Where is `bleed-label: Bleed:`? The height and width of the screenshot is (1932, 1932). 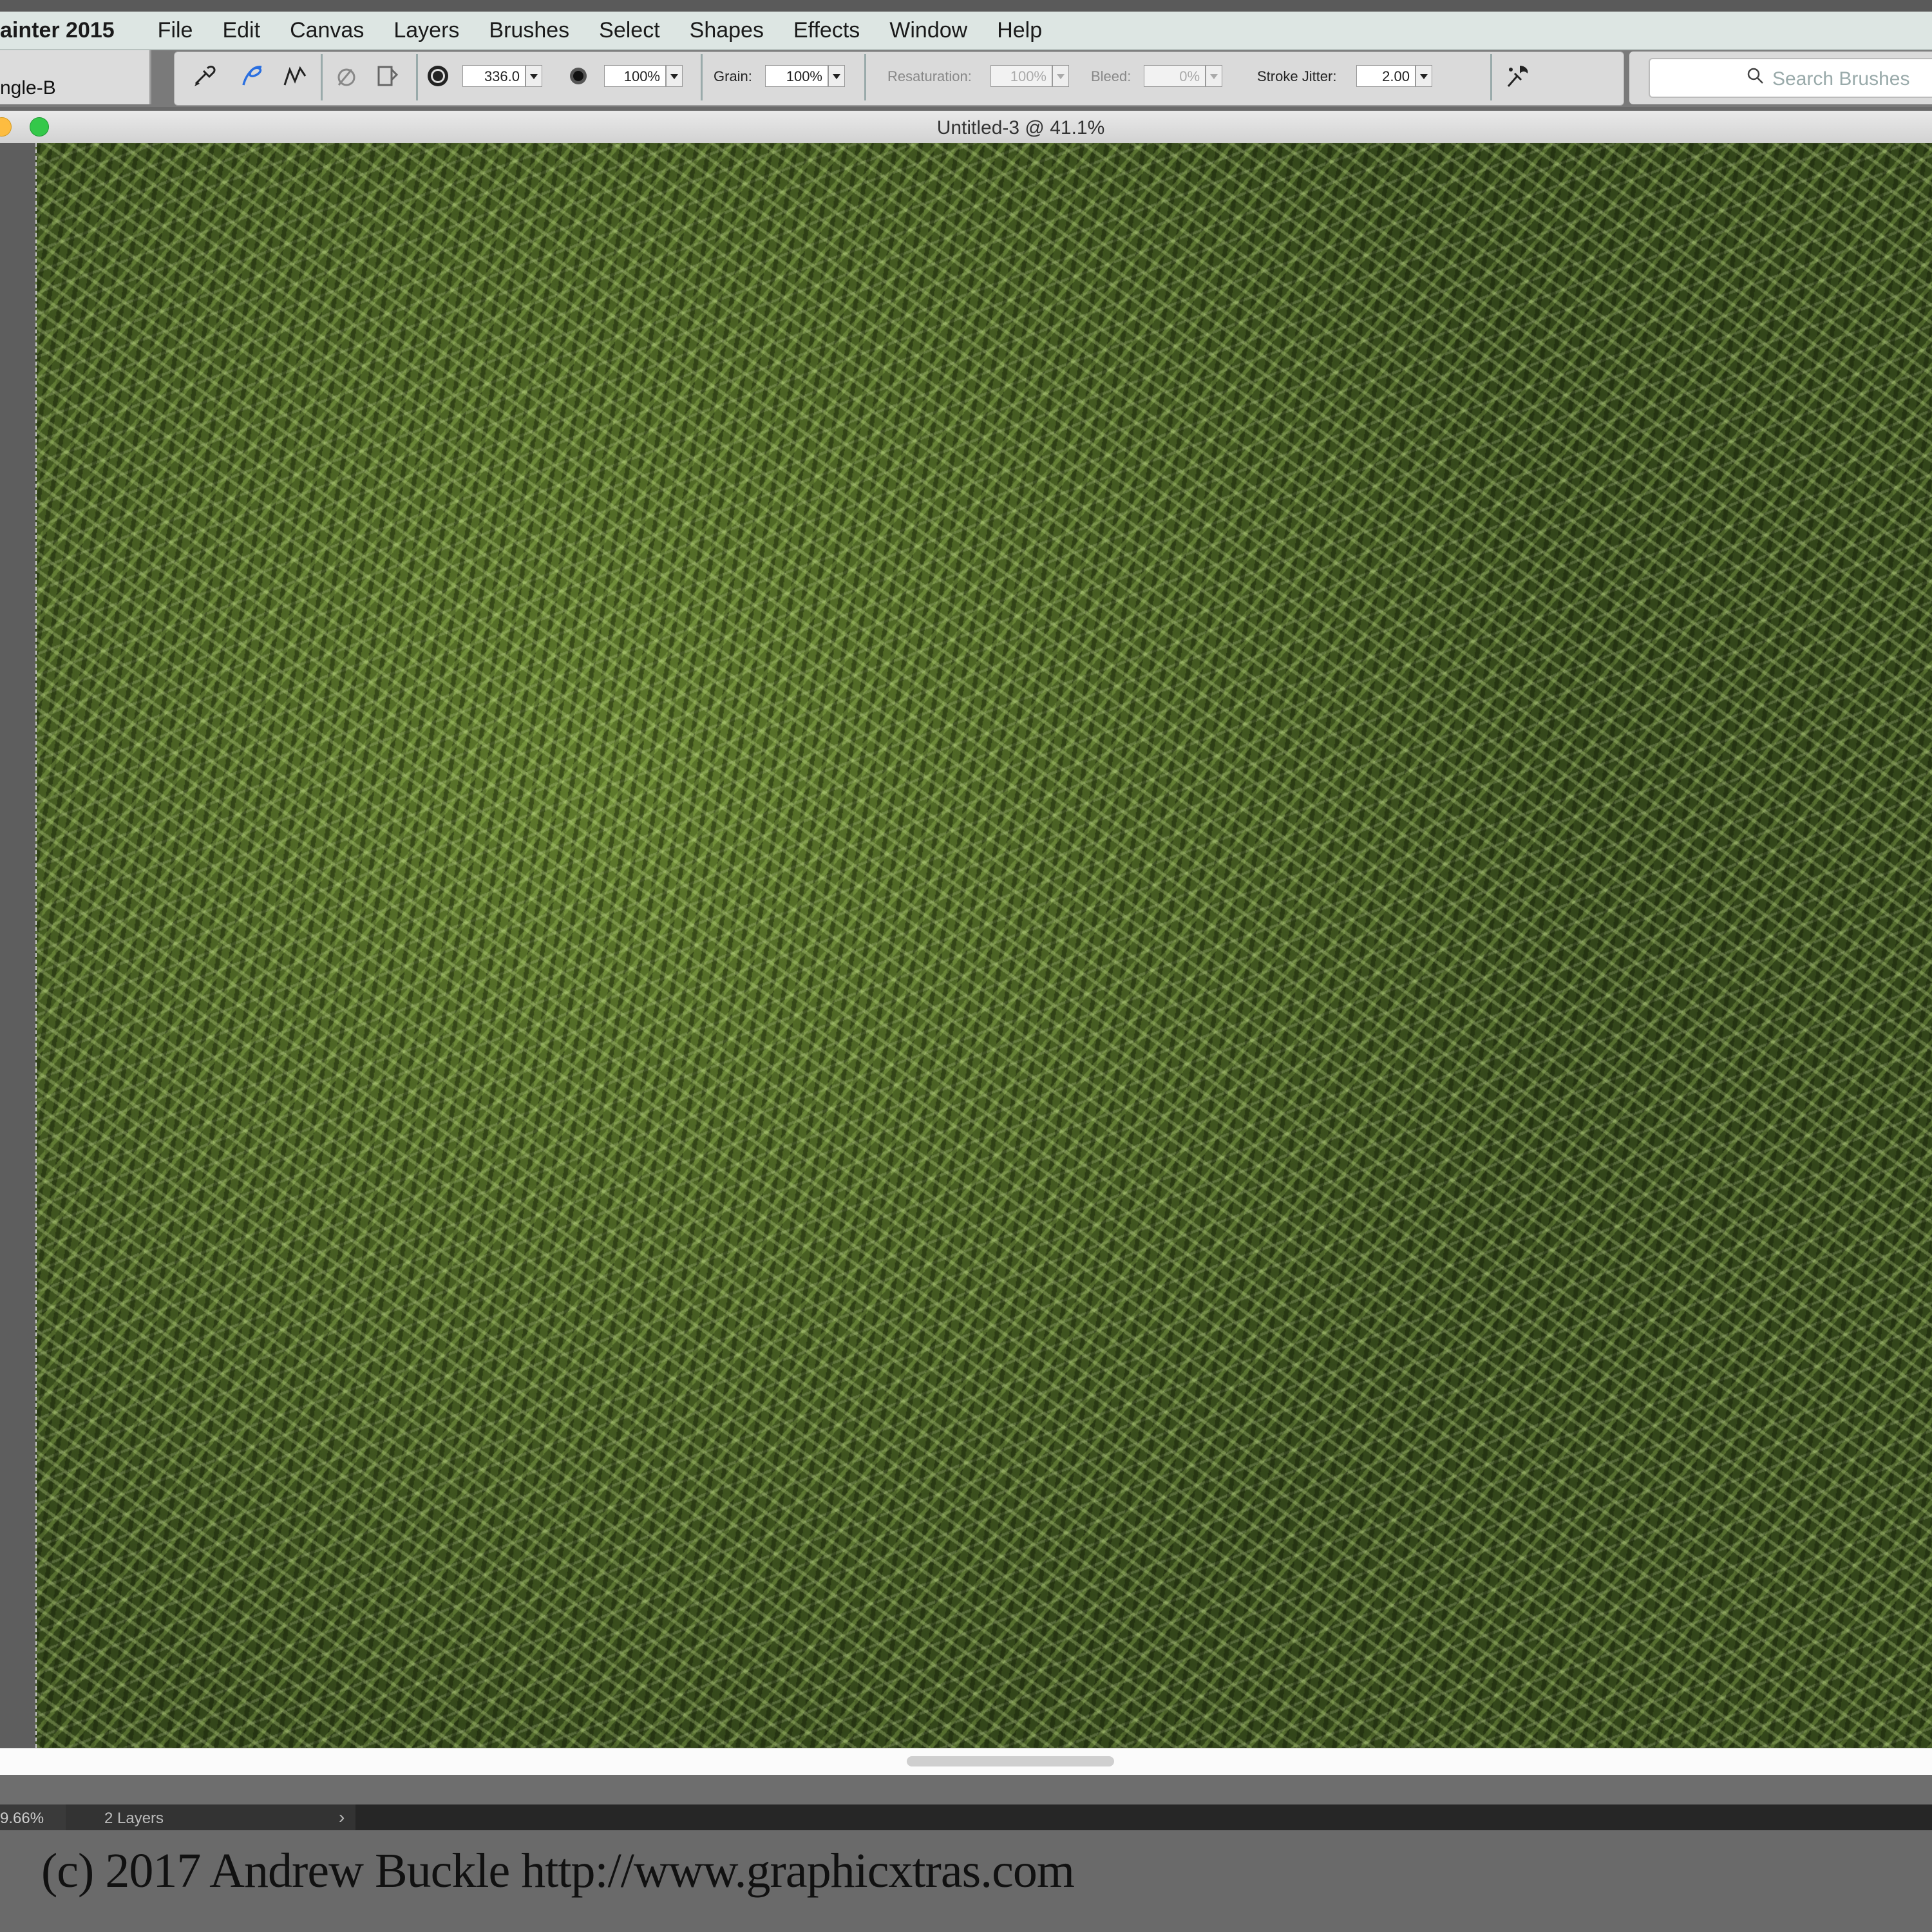
bleed-label: Bleed: is located at coordinates (1111, 76).